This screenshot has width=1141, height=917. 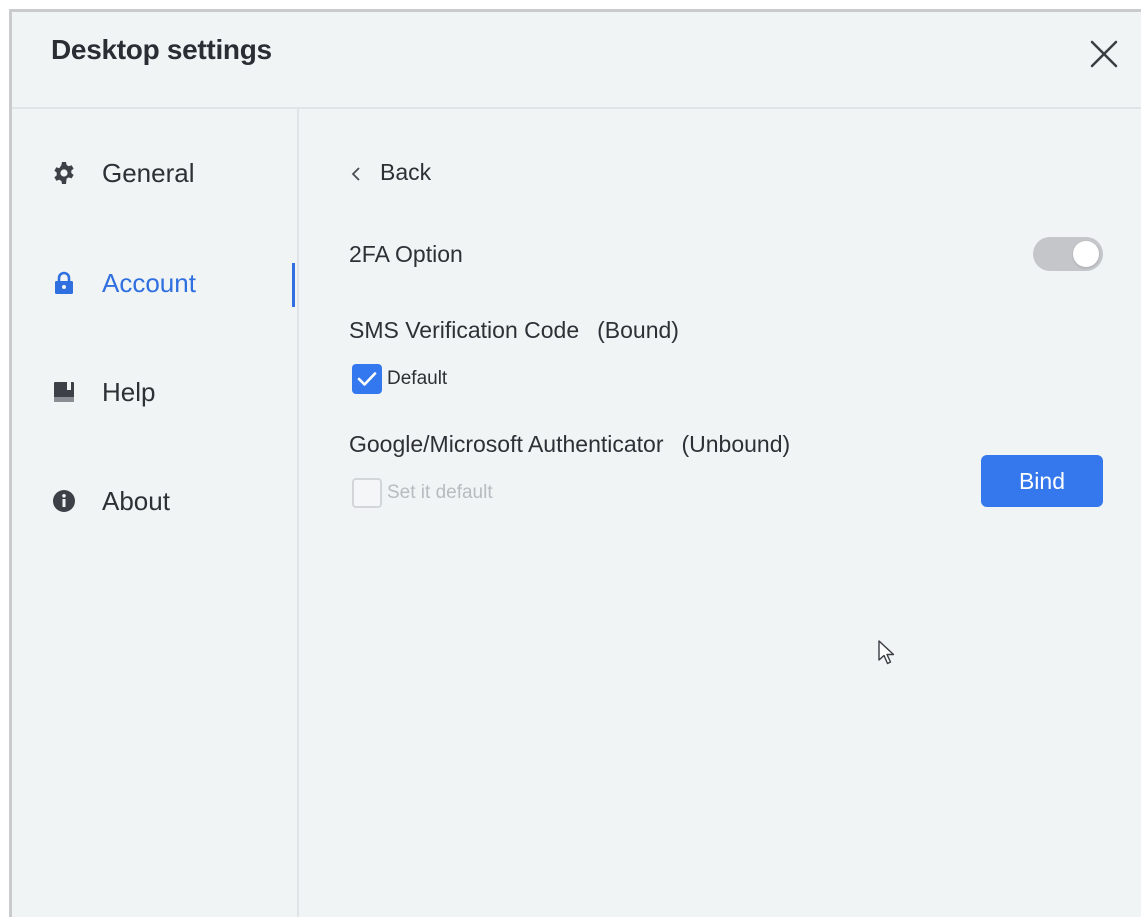 What do you see at coordinates (367, 493) in the screenshot?
I see `authenticator-default-checkbox` at bounding box center [367, 493].